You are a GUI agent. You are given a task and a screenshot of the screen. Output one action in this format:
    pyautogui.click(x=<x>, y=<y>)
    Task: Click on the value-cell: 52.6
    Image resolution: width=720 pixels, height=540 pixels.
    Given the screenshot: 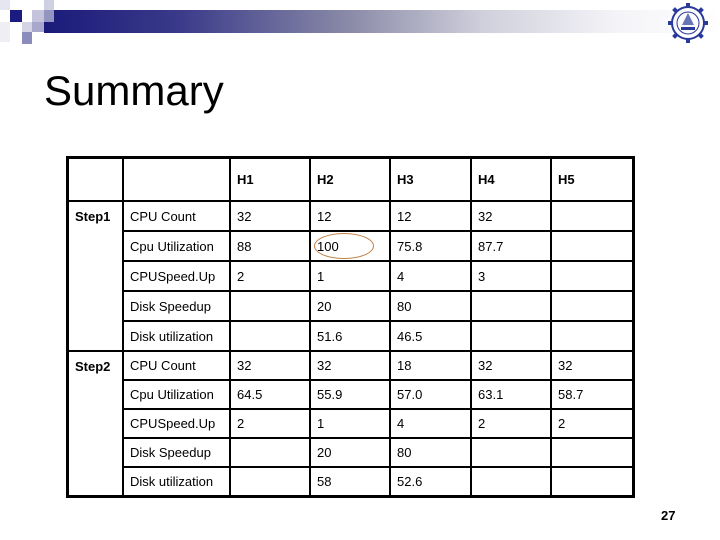 What is the action you would take?
    pyautogui.click(x=430, y=482)
    